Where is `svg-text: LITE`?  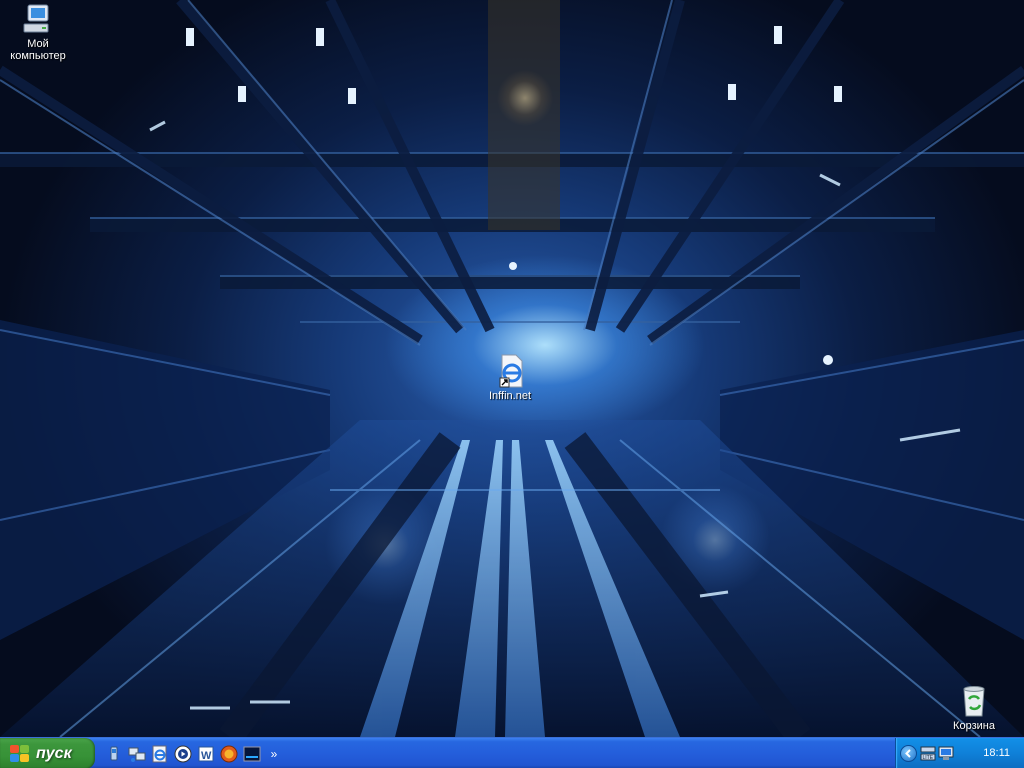 svg-text: LITE is located at coordinates (928, 758).